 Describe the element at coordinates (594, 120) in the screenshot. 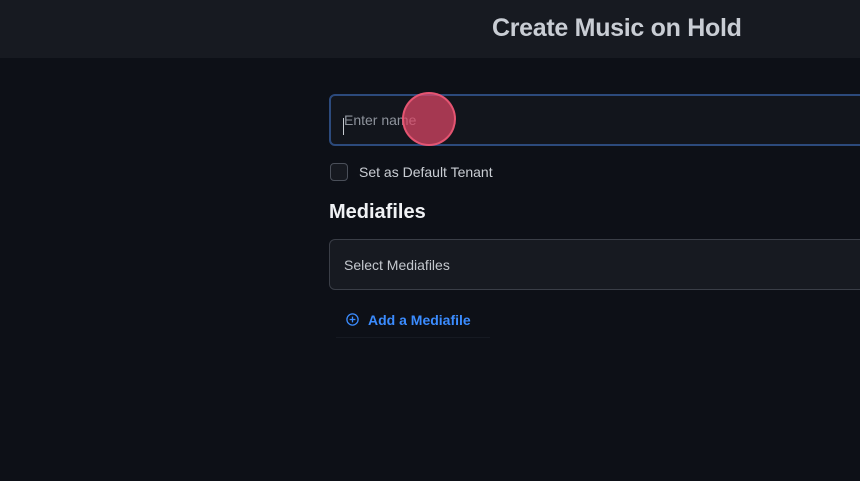

I see `name-input` at that location.